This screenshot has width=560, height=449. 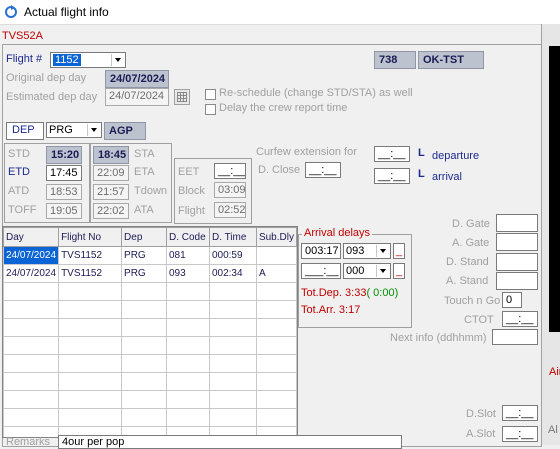 I want to click on dep-tab: DEP, so click(x=25, y=131).